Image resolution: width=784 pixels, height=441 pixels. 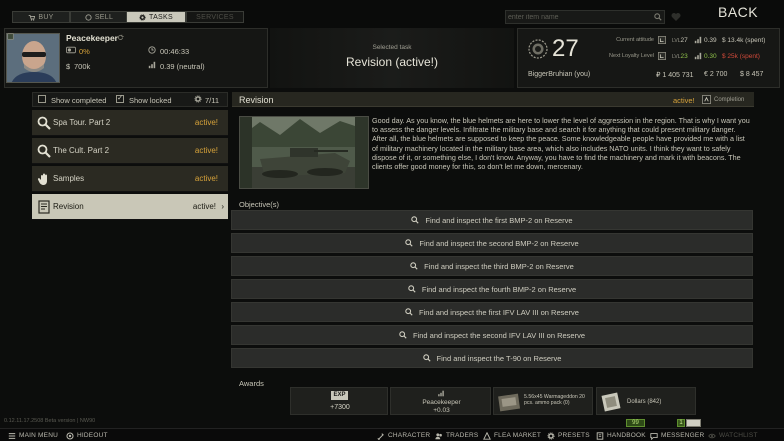 What do you see at coordinates (662, 56) in the screenshot?
I see `loyalty-level-icon` at bounding box center [662, 56].